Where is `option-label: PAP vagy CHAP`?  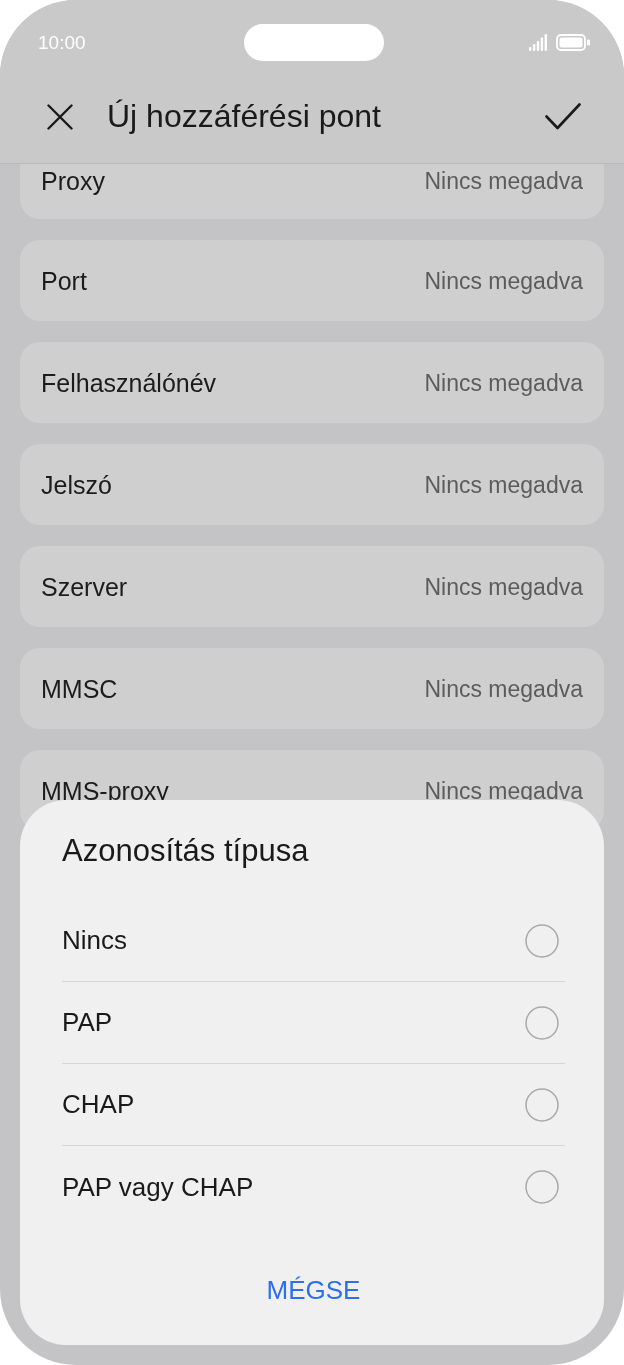 option-label: PAP vagy CHAP is located at coordinates (158, 1187).